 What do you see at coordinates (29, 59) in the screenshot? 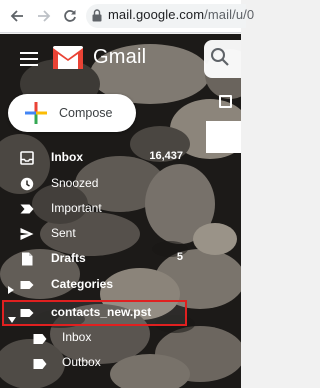
I see `main-menu-icon` at bounding box center [29, 59].